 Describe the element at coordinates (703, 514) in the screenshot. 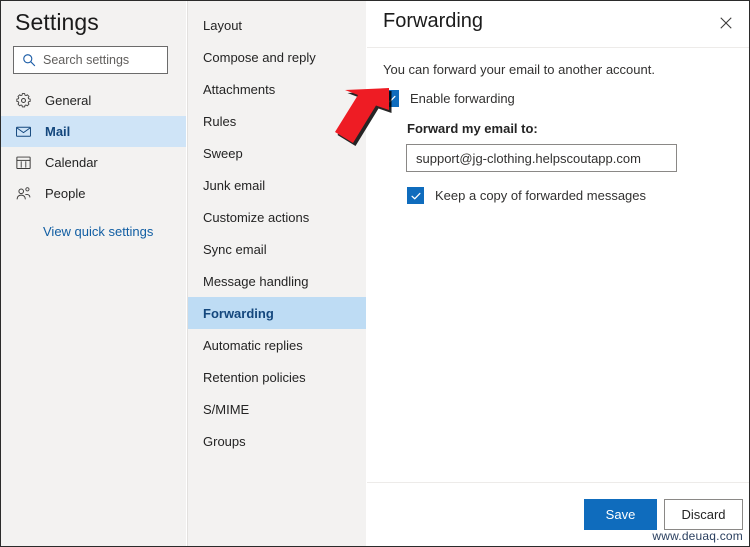

I see `discard-button: Discard` at that location.